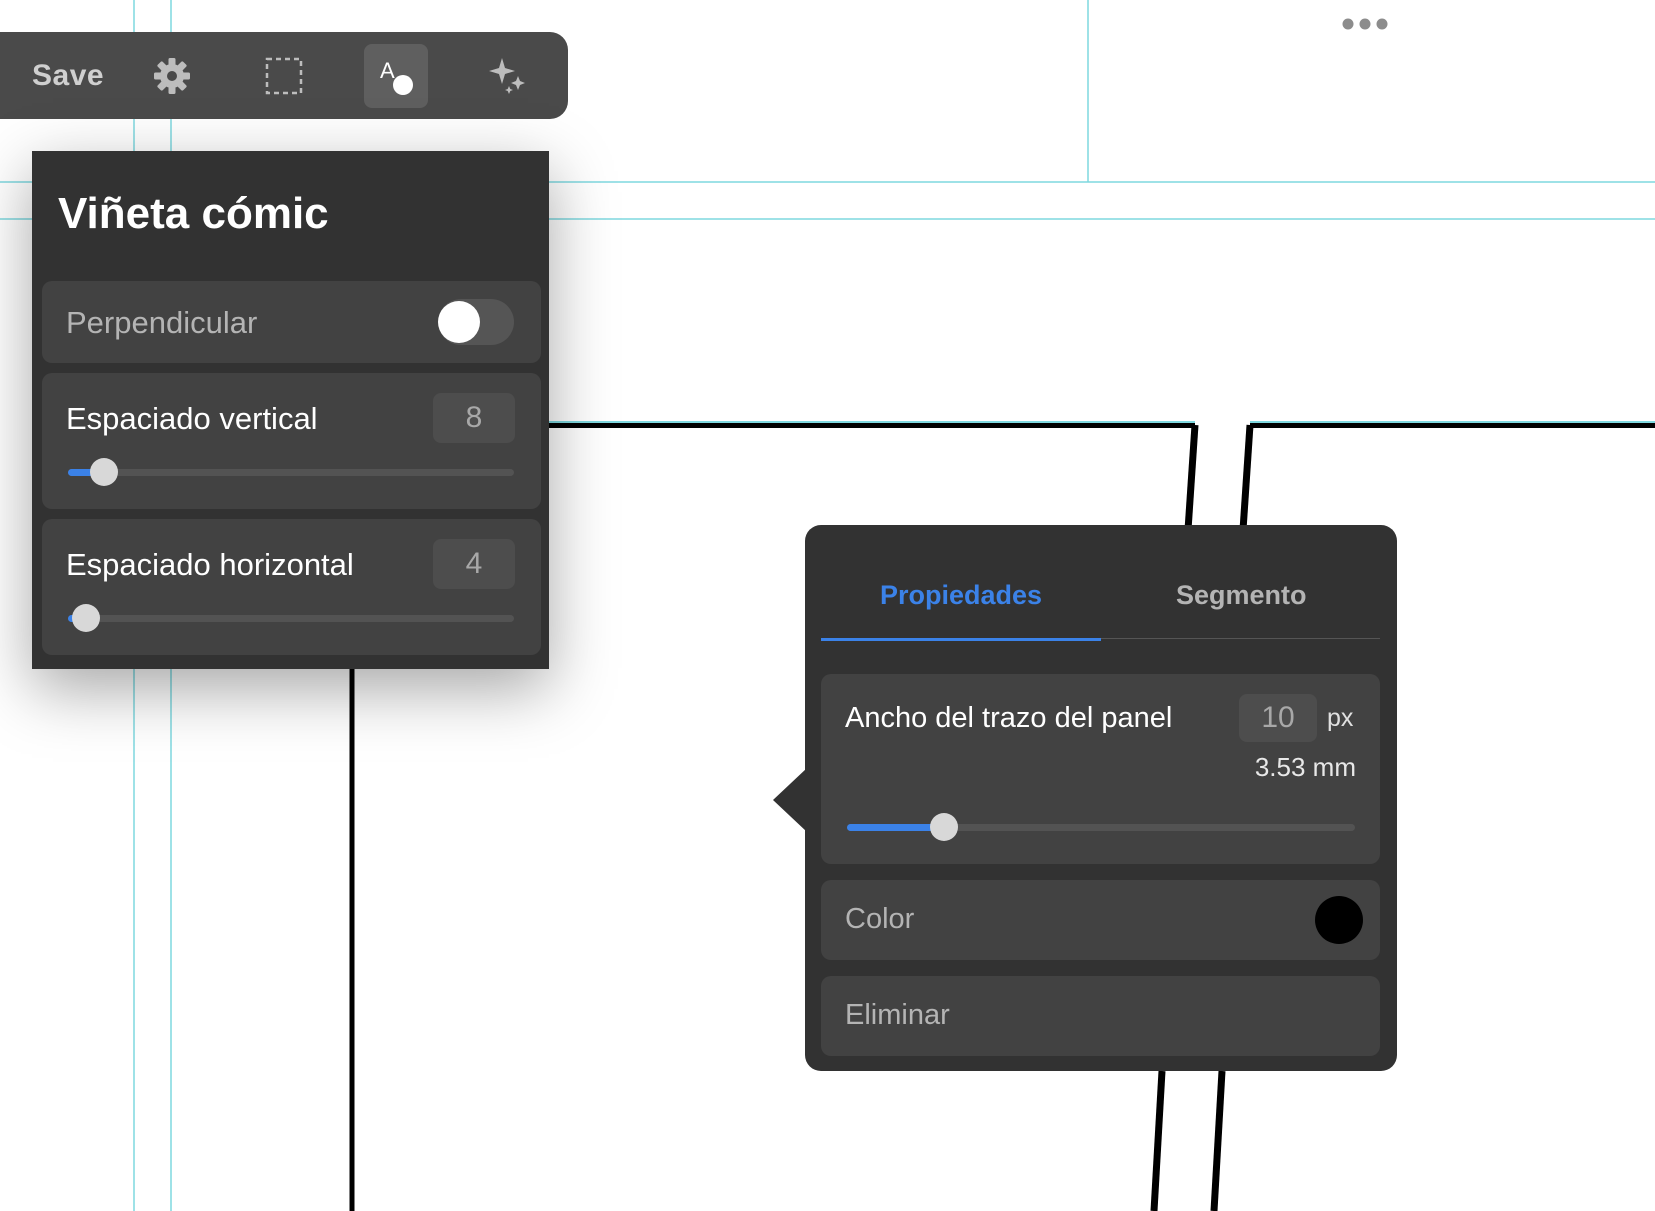  I want to click on tab-properties: Propiedades, so click(961, 595).